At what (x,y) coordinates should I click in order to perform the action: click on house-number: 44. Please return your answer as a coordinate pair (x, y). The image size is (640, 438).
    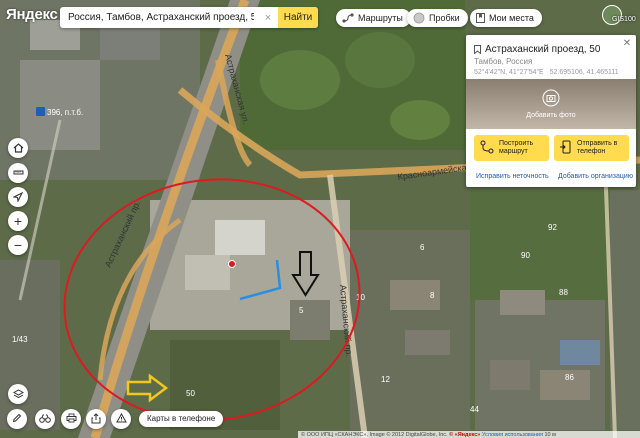
    Looking at the image, I should click on (474, 409).